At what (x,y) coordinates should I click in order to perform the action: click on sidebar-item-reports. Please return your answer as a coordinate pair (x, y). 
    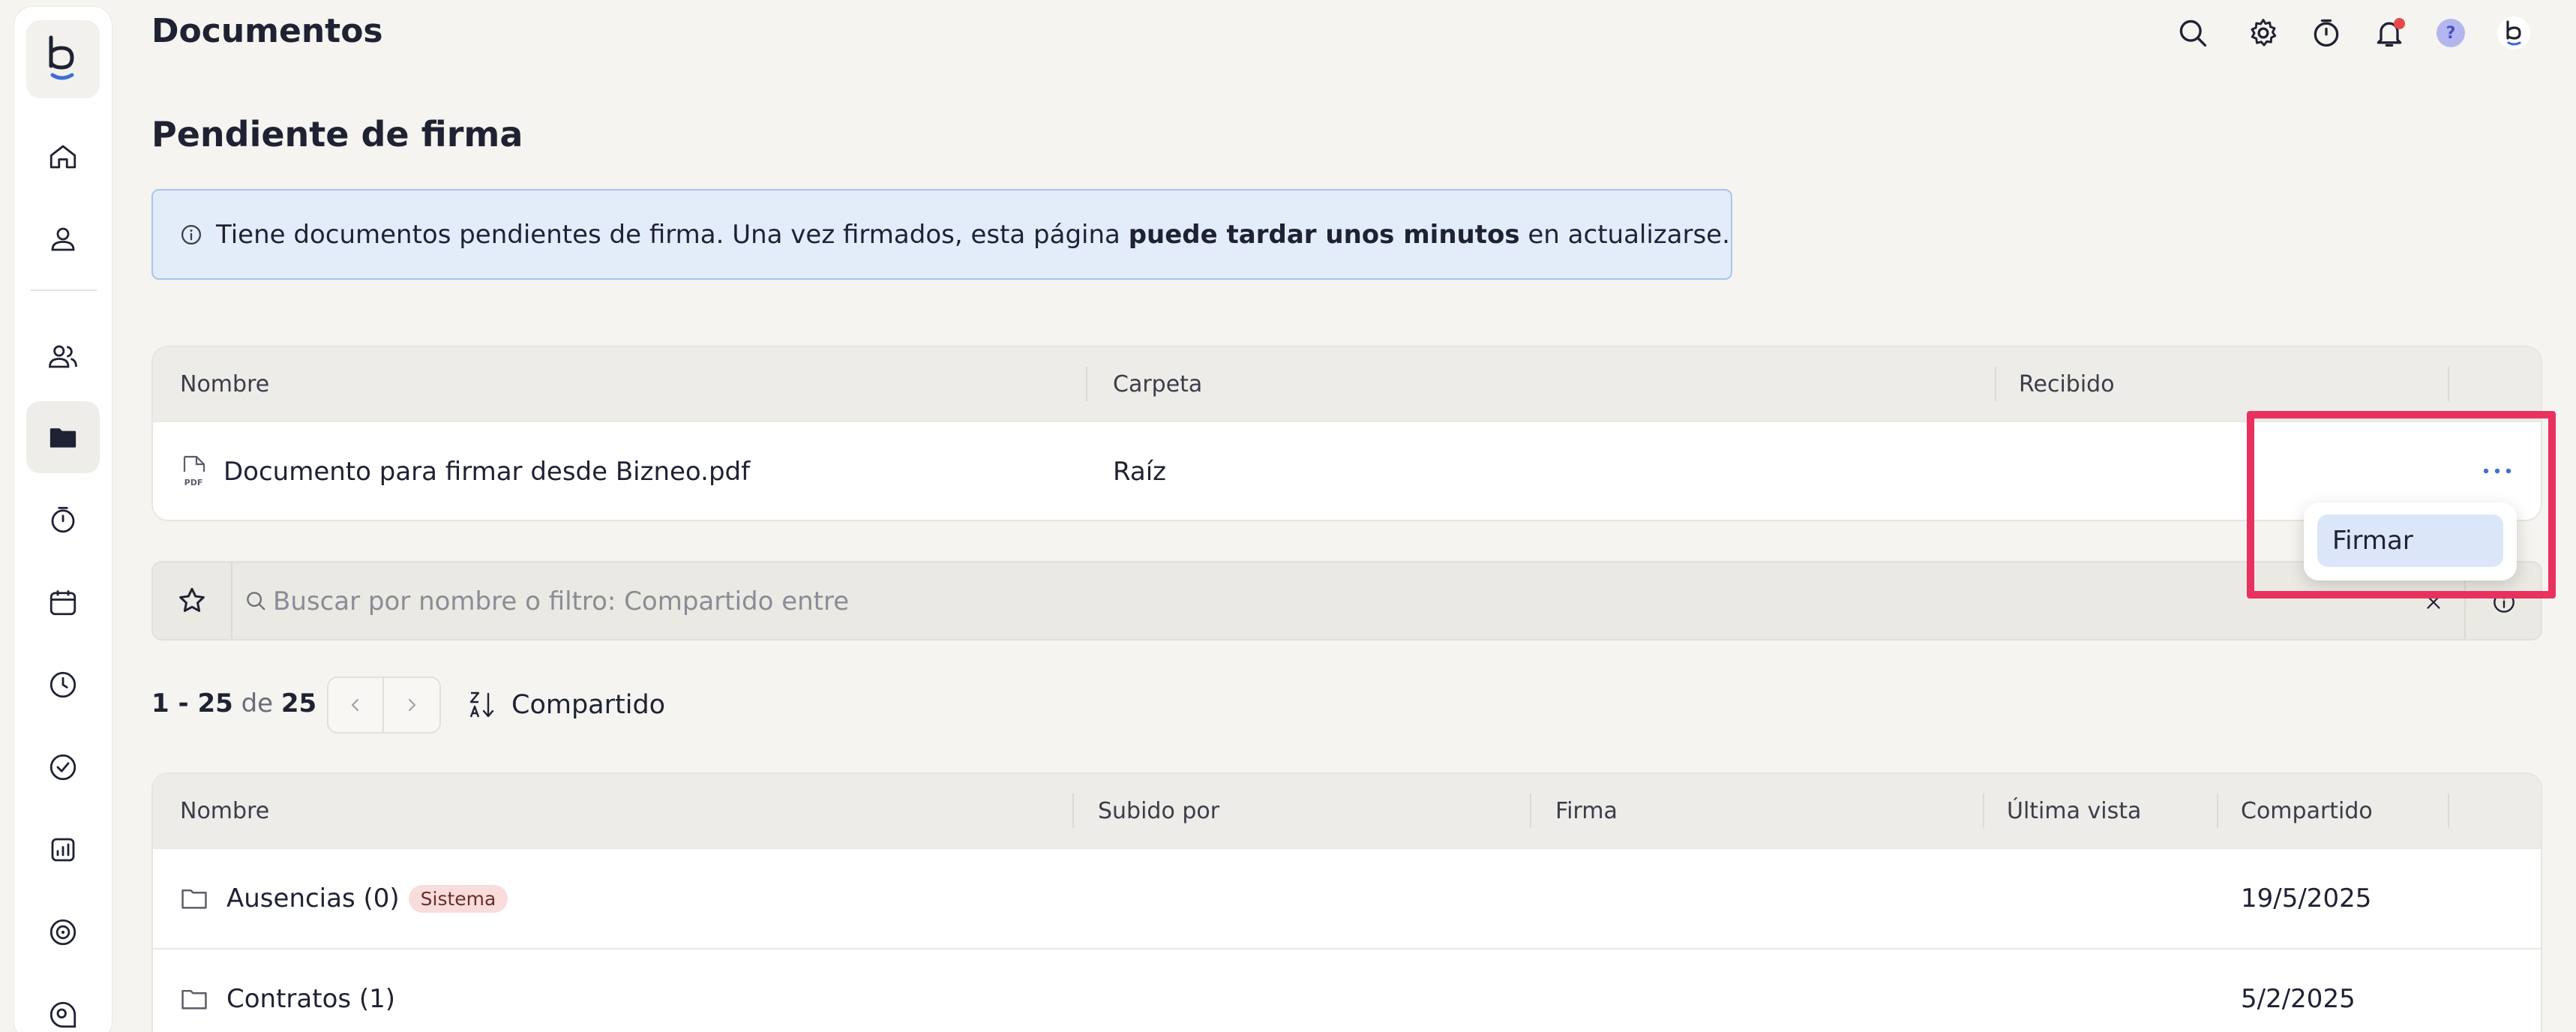
    Looking at the image, I should click on (63, 850).